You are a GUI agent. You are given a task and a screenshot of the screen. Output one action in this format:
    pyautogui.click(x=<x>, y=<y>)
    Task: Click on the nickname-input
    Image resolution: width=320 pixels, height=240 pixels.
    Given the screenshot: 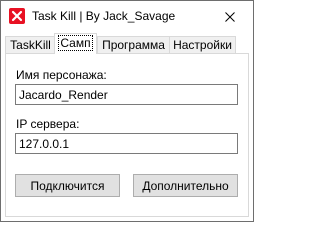 What is the action you would take?
    pyautogui.click(x=126, y=94)
    